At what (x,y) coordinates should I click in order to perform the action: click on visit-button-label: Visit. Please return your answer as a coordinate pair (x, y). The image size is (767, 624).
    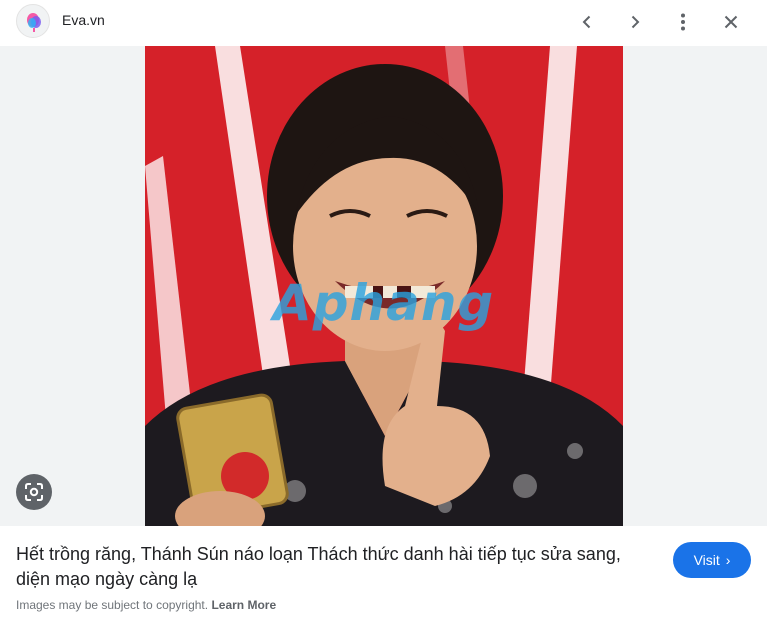
    Looking at the image, I should click on (706, 560).